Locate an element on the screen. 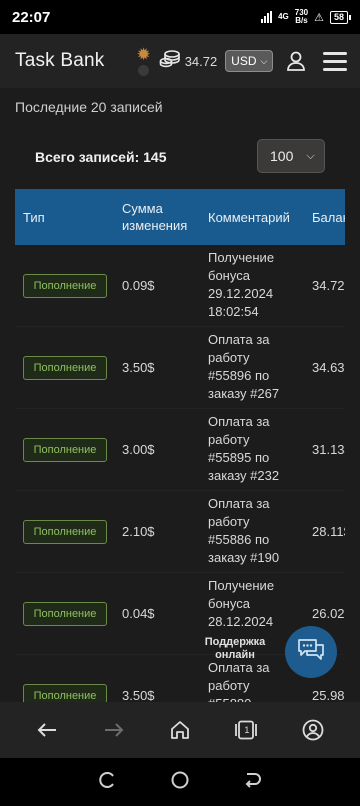 The width and height of the screenshot is (360, 806). column-amount: Сумма изменения is located at coordinates (162, 217).